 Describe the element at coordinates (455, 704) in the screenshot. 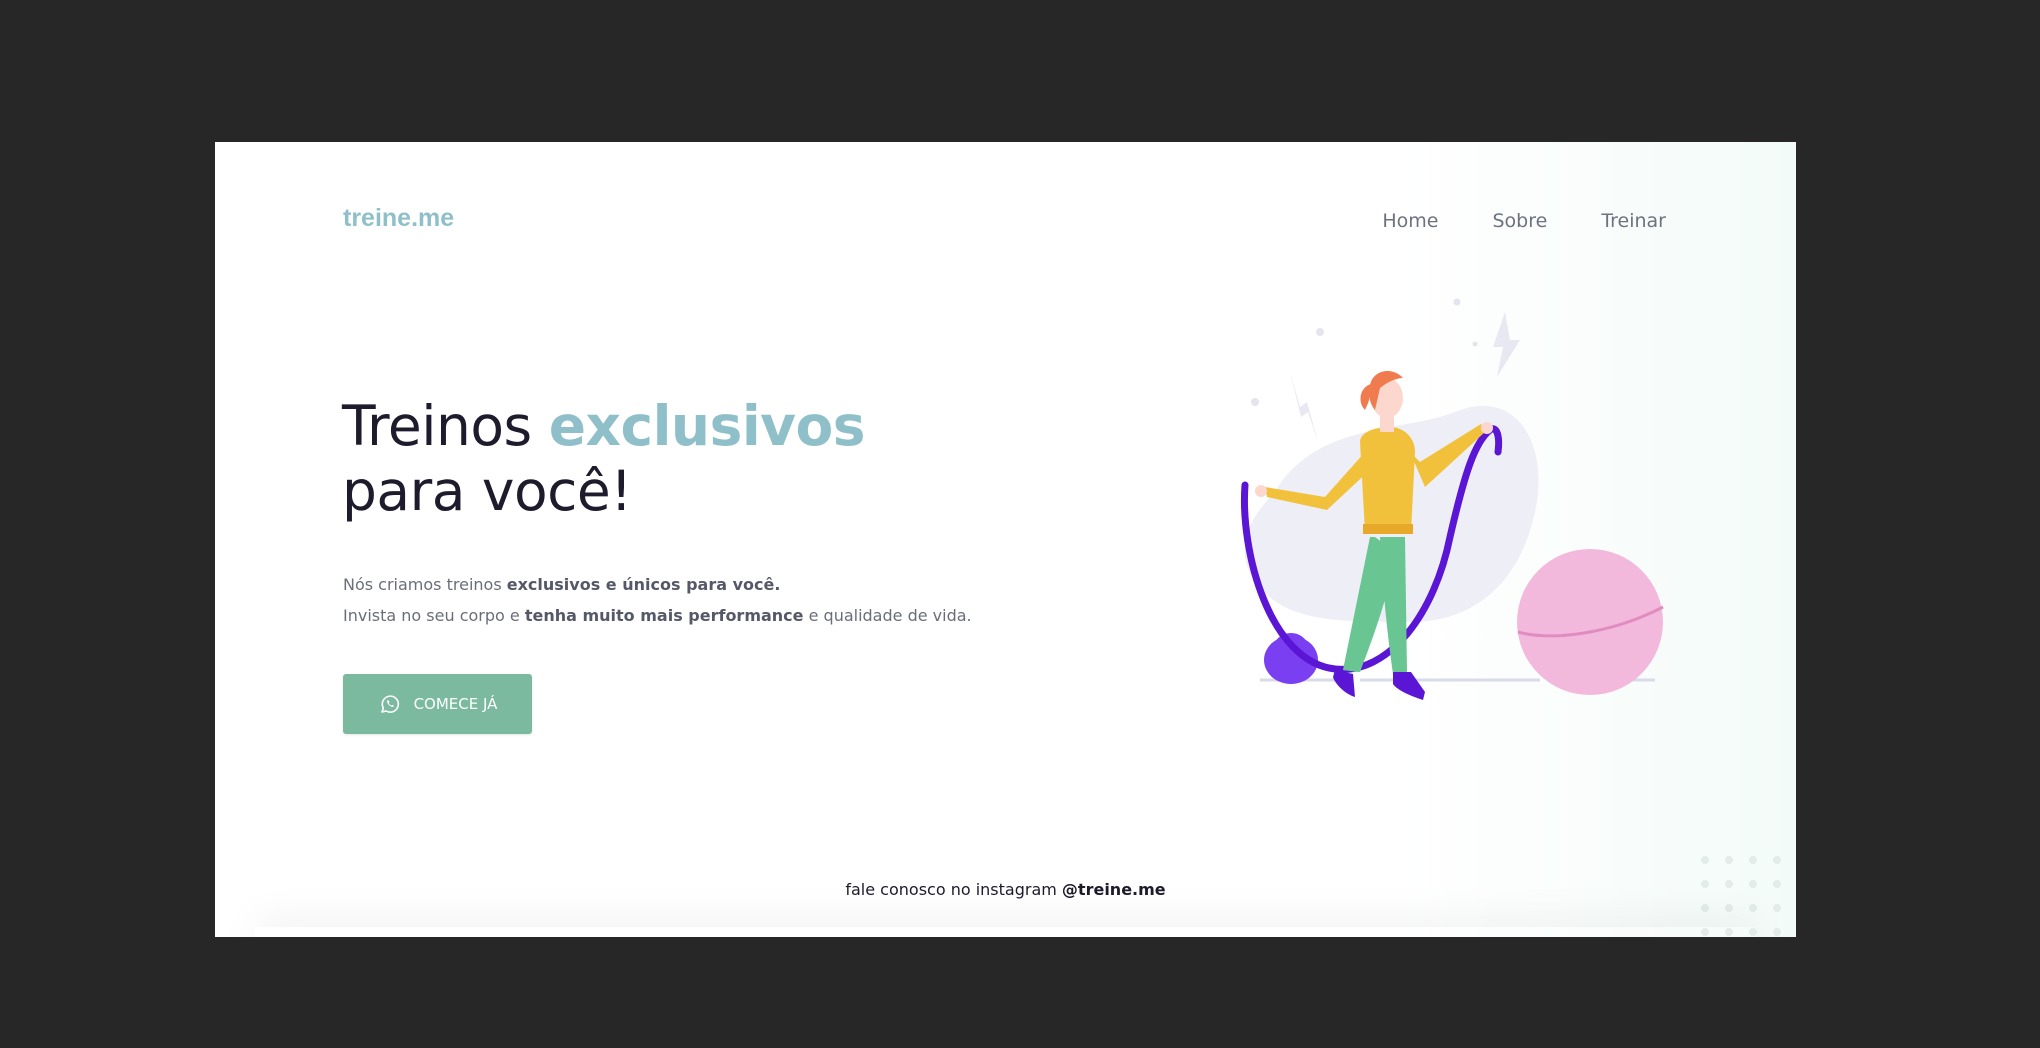

I see `start-now-label: COMECE JÁ` at that location.